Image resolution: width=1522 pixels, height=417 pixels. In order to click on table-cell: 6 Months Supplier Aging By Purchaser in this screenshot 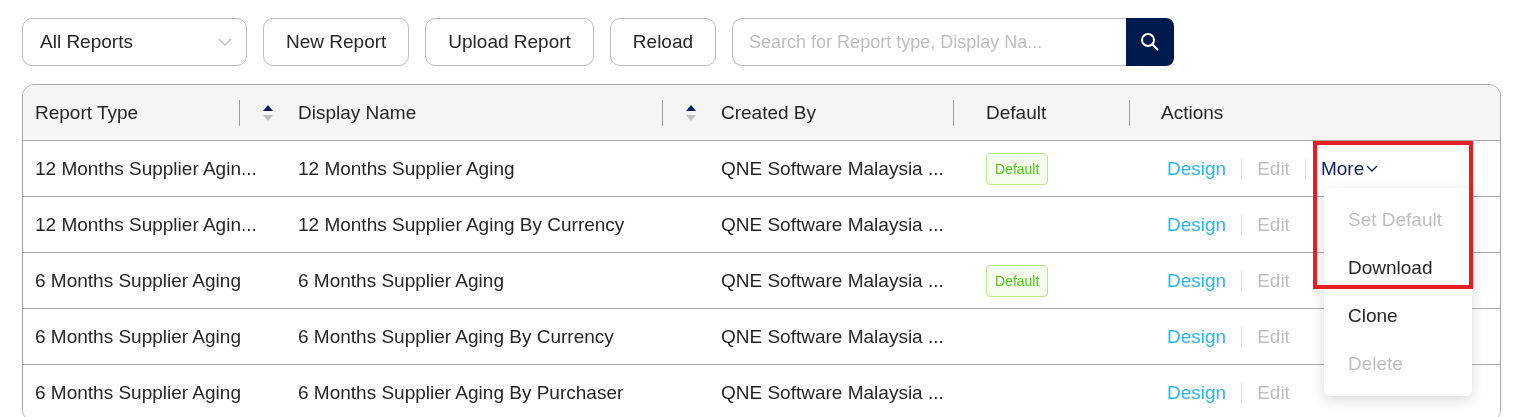, I will do `click(461, 392)`.